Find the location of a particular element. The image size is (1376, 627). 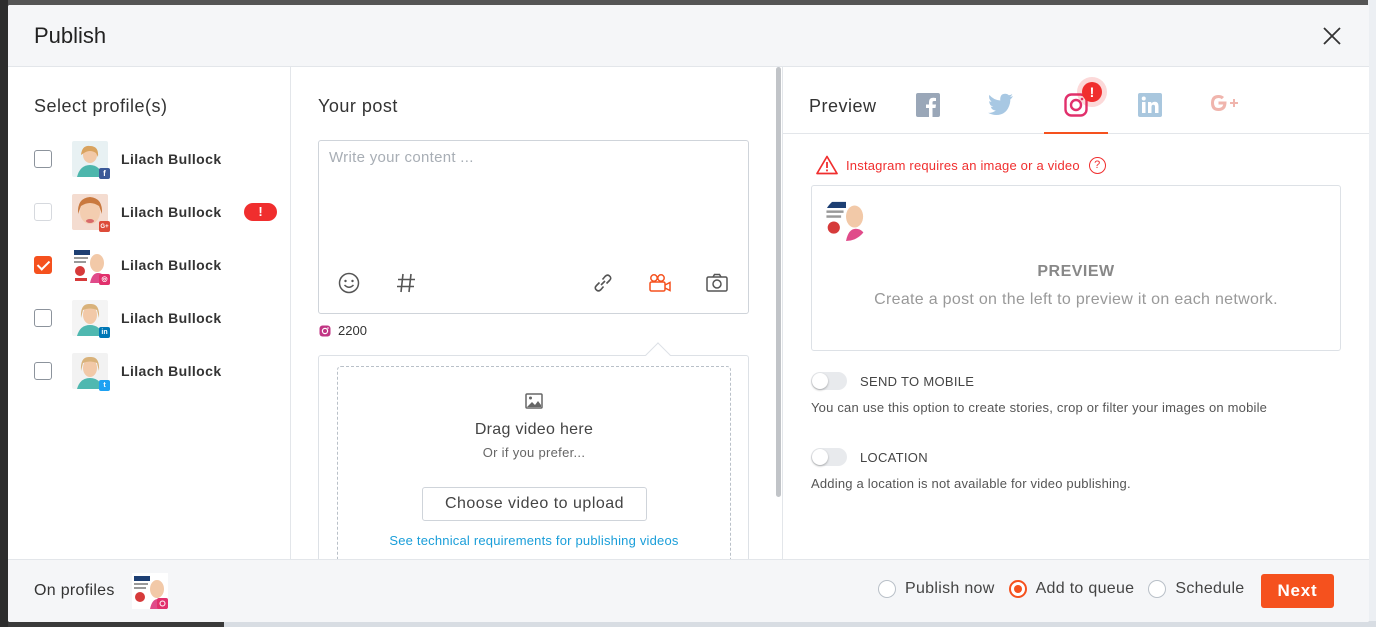

emoji-icon is located at coordinates (349, 283).